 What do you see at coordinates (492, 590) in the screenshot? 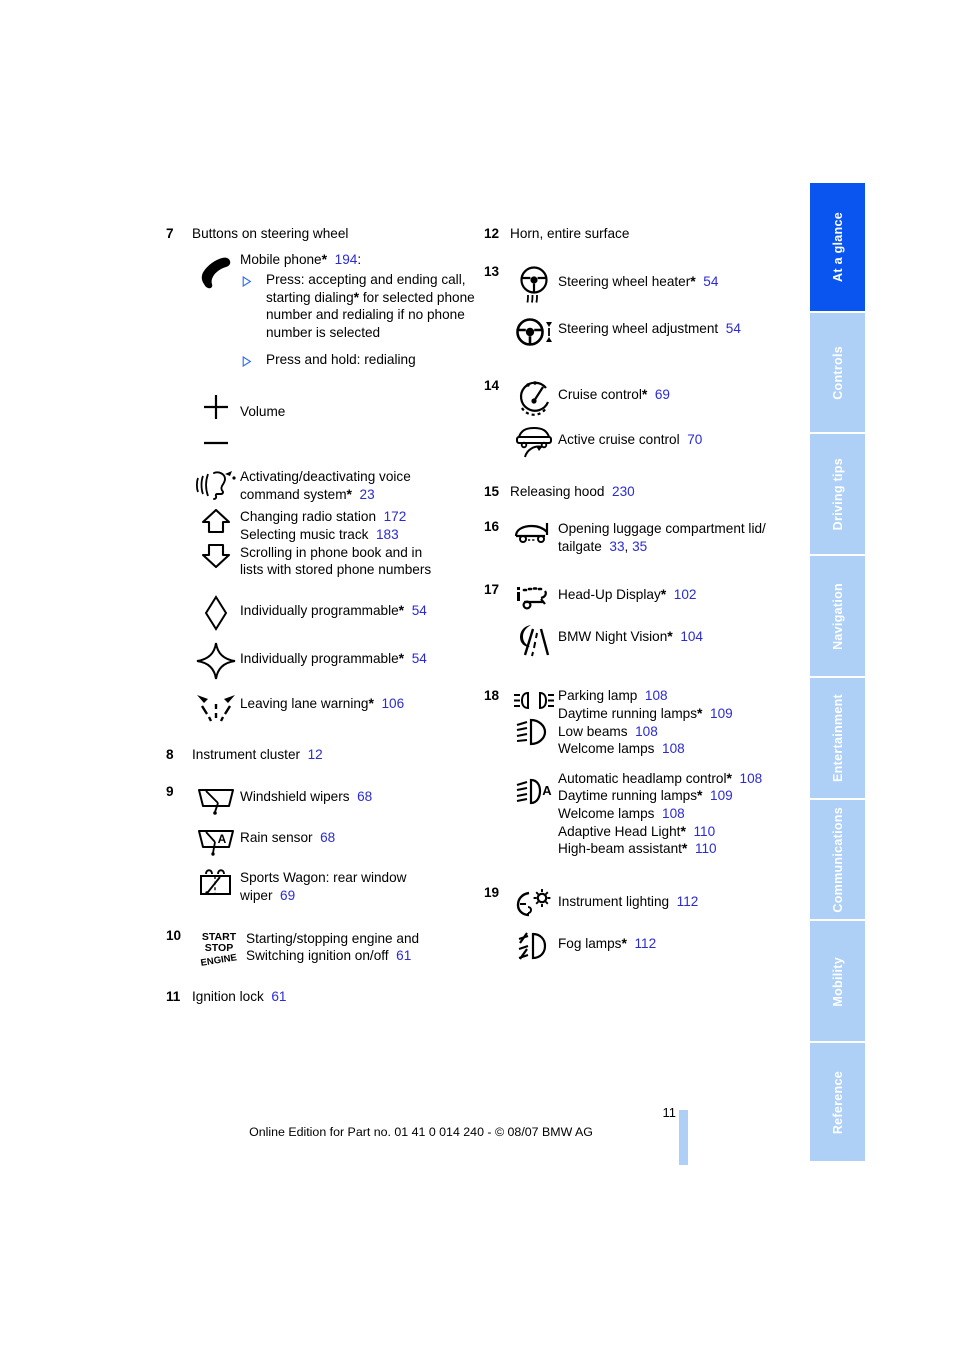
I see `entry-number: 17` at bounding box center [492, 590].